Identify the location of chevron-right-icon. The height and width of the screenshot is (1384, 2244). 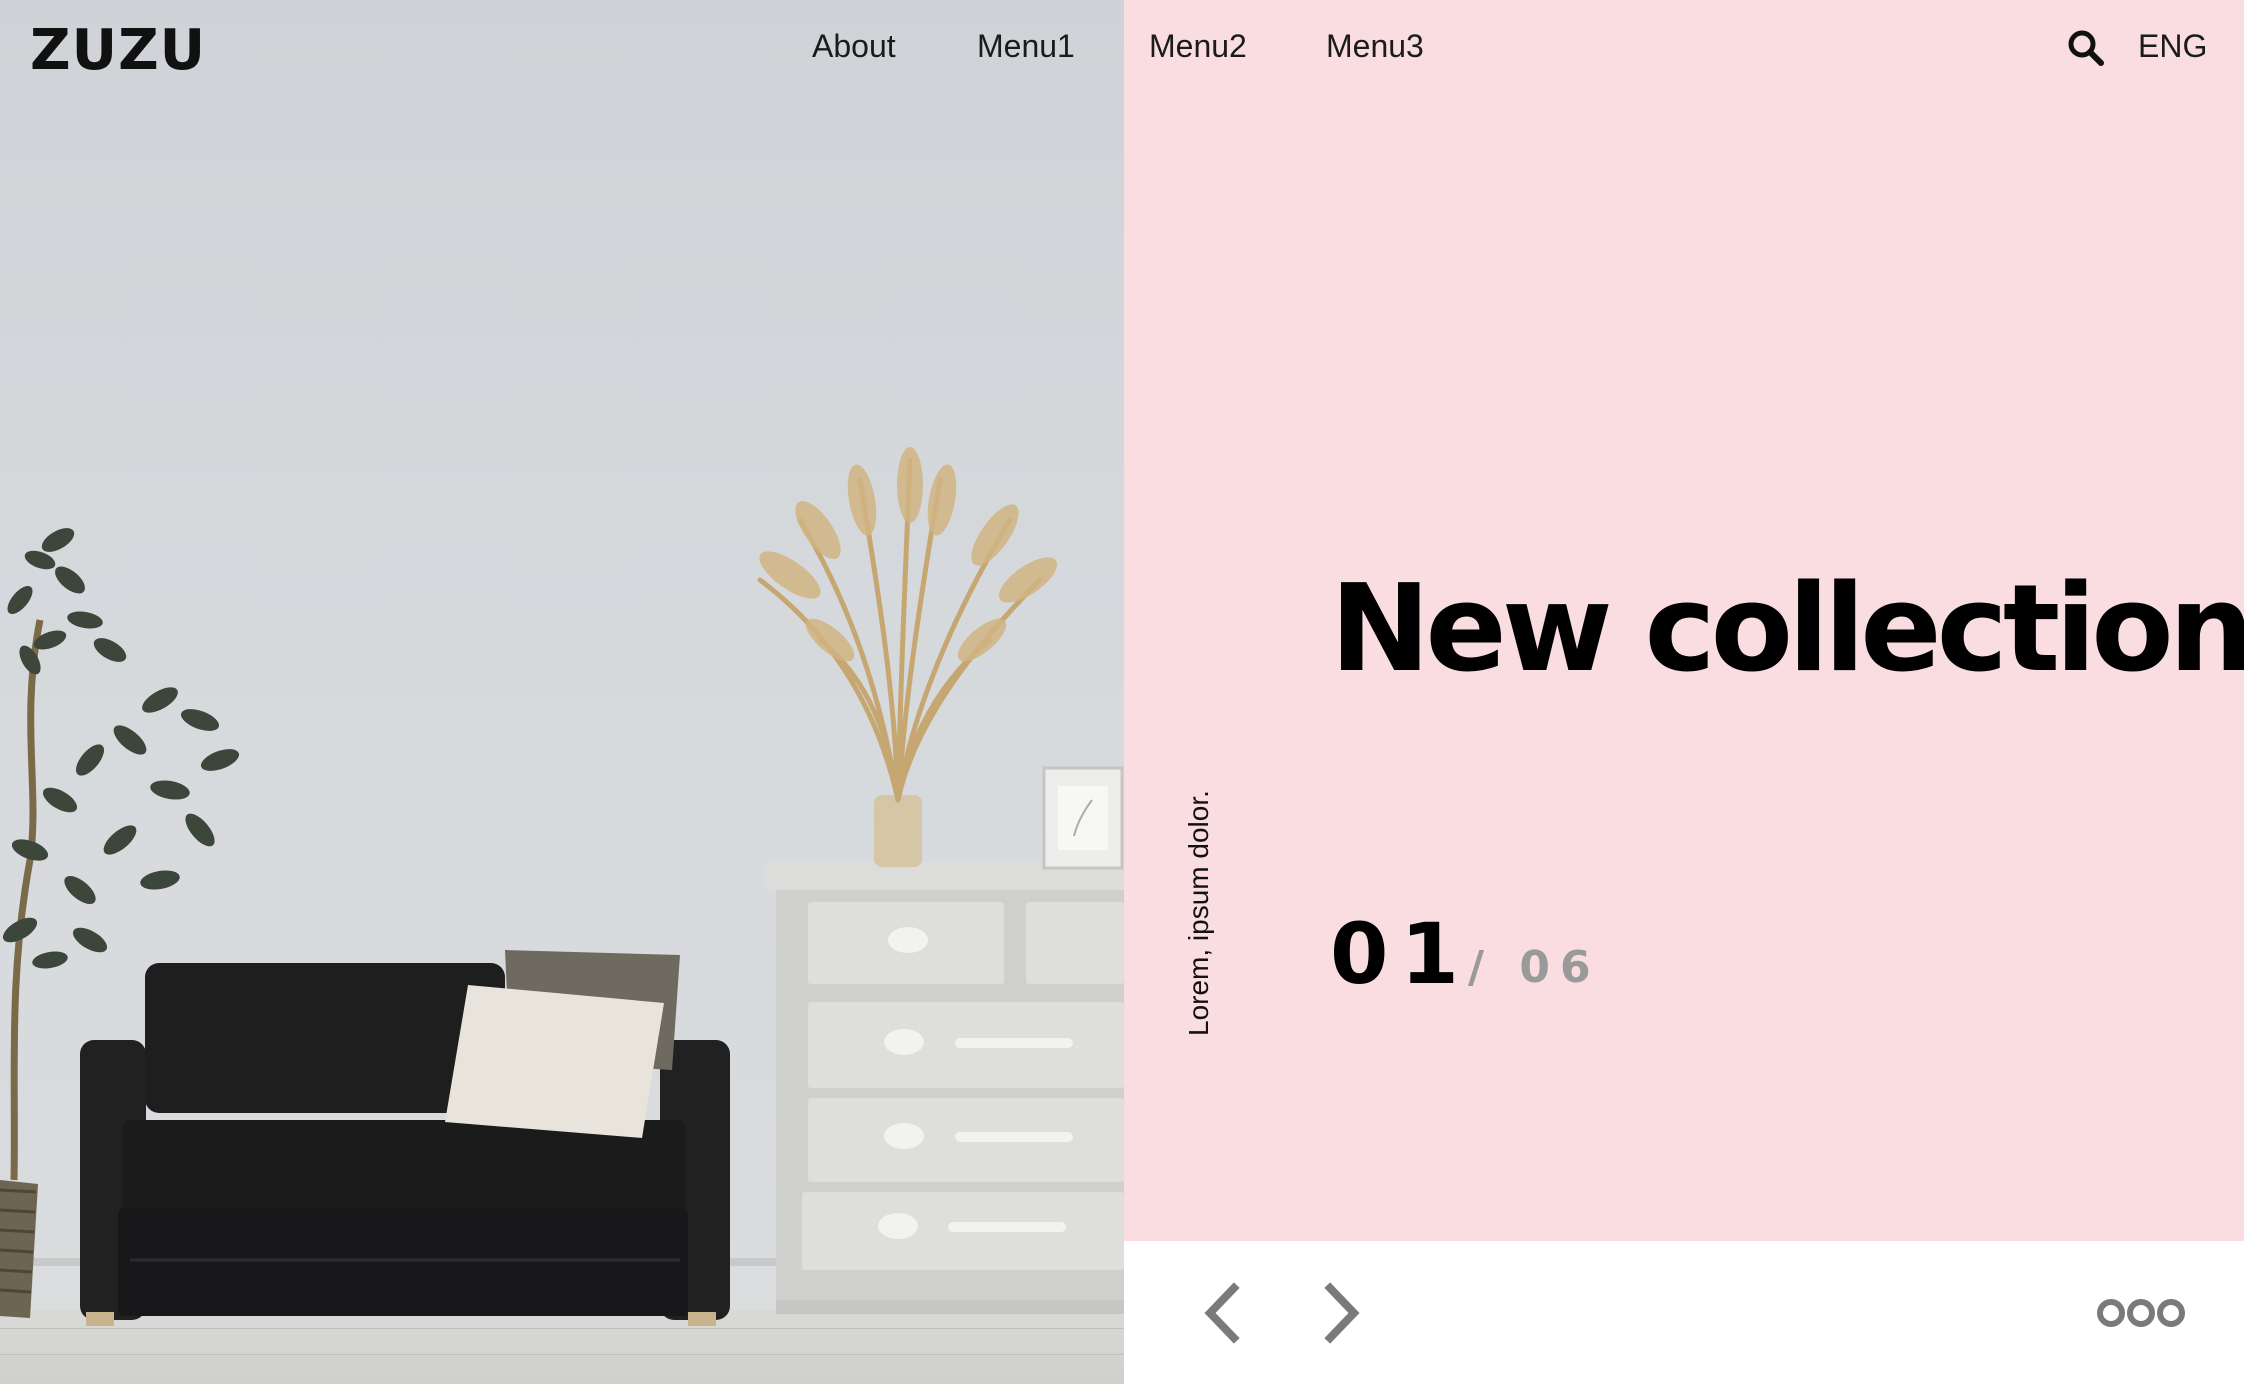
(1342, 1313).